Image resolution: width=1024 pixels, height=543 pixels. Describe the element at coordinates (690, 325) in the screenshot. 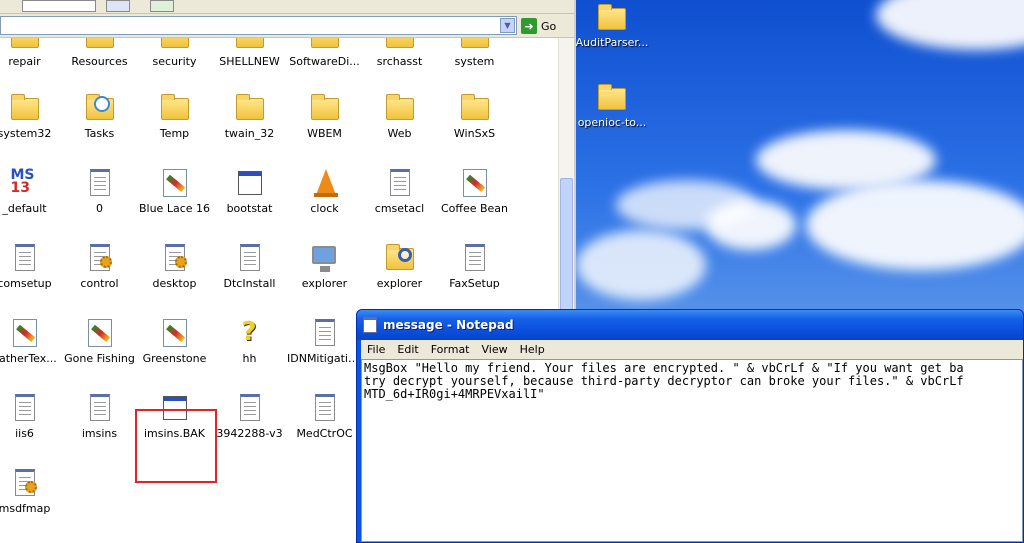

I see `title-bar: message - Notepad` at that location.